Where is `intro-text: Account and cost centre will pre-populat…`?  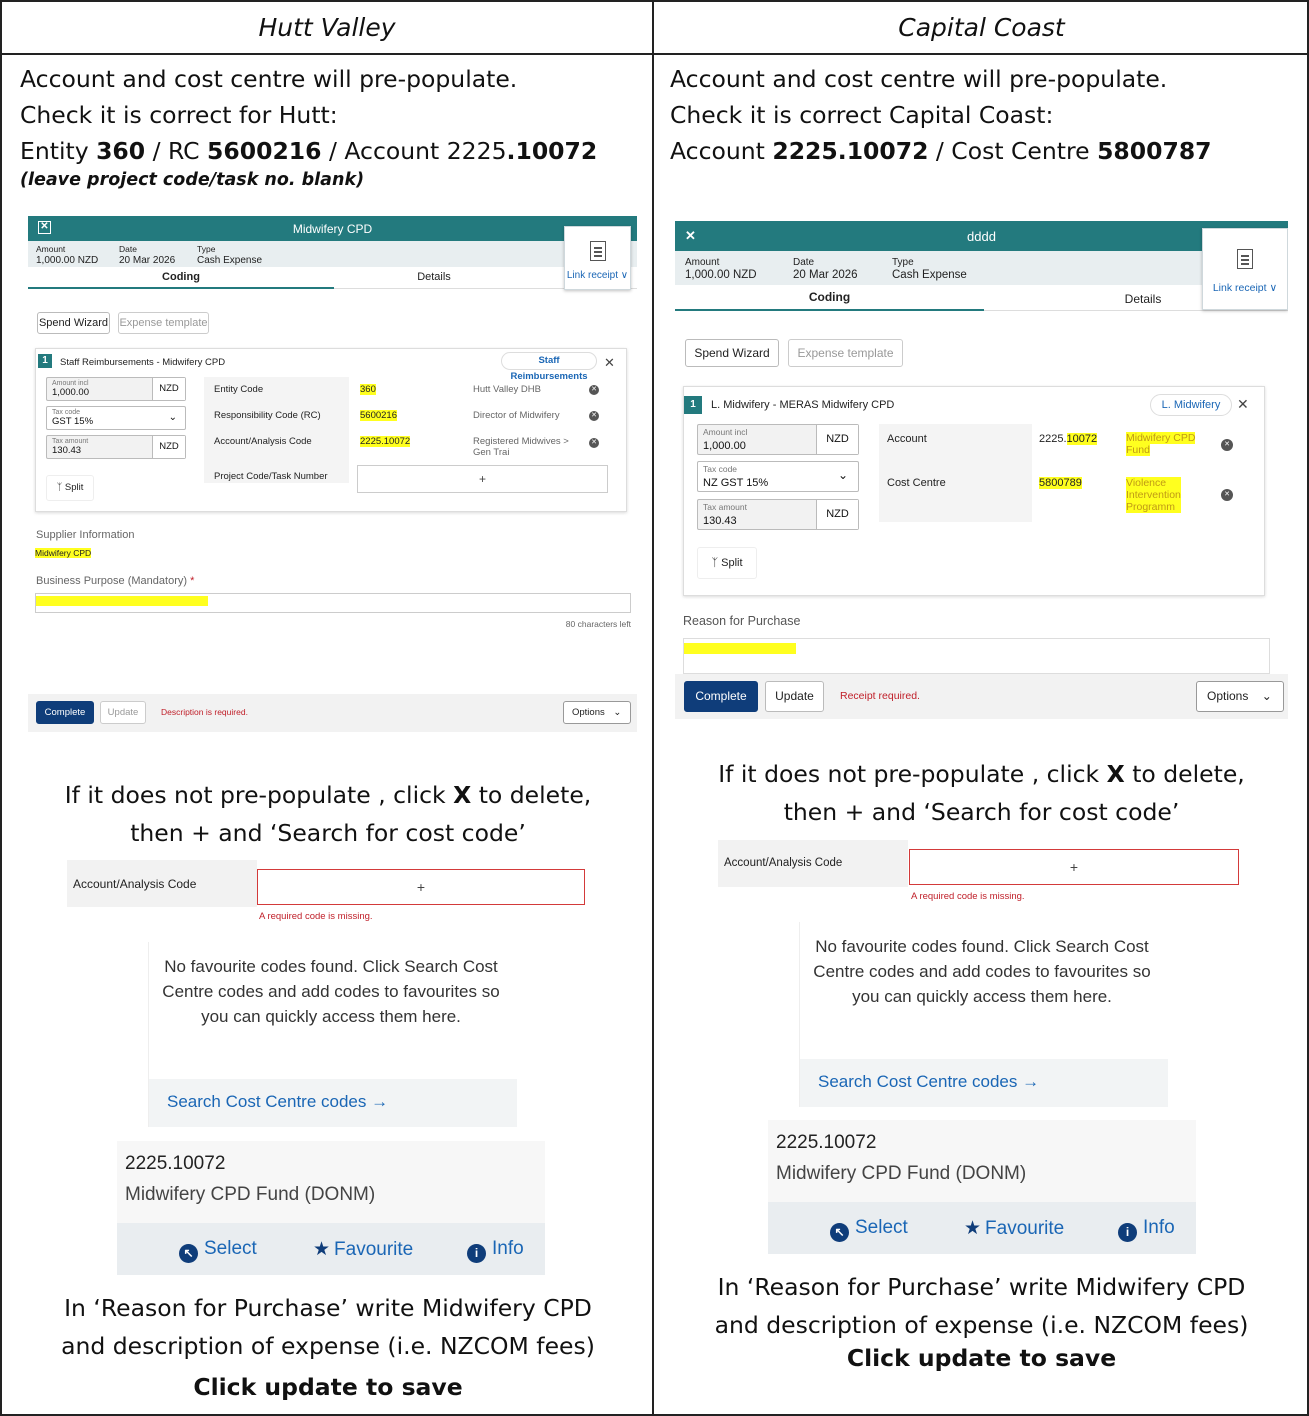 intro-text: Account and cost centre will pre-populat… is located at coordinates (327, 112).